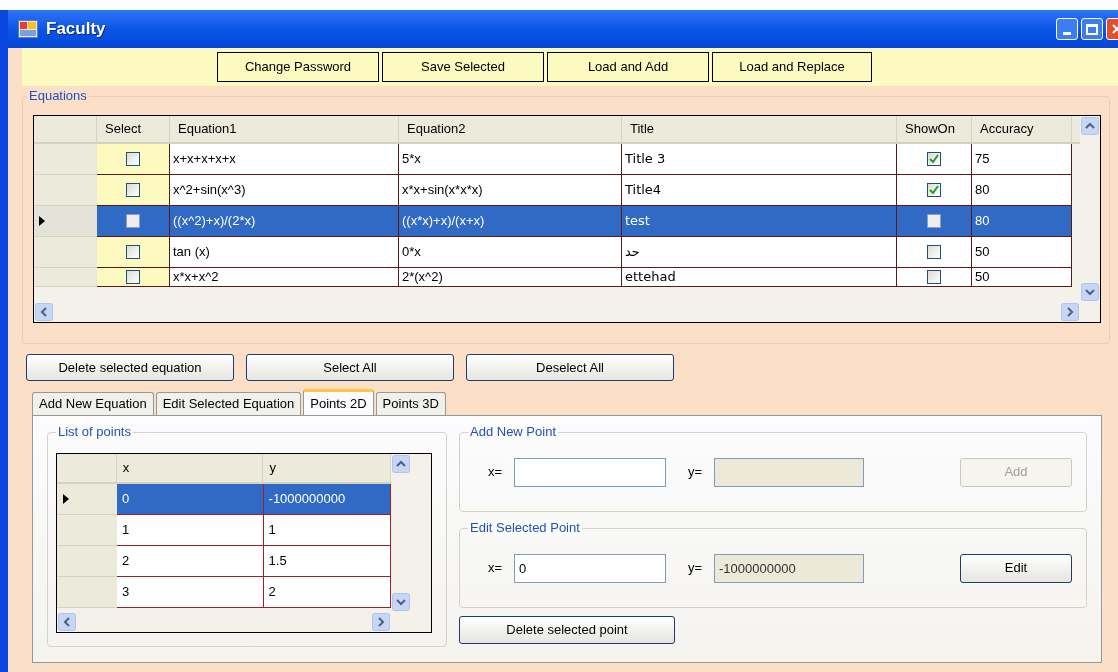 The width and height of the screenshot is (1118, 672). I want to click on group-title: Equations, so click(58, 96).